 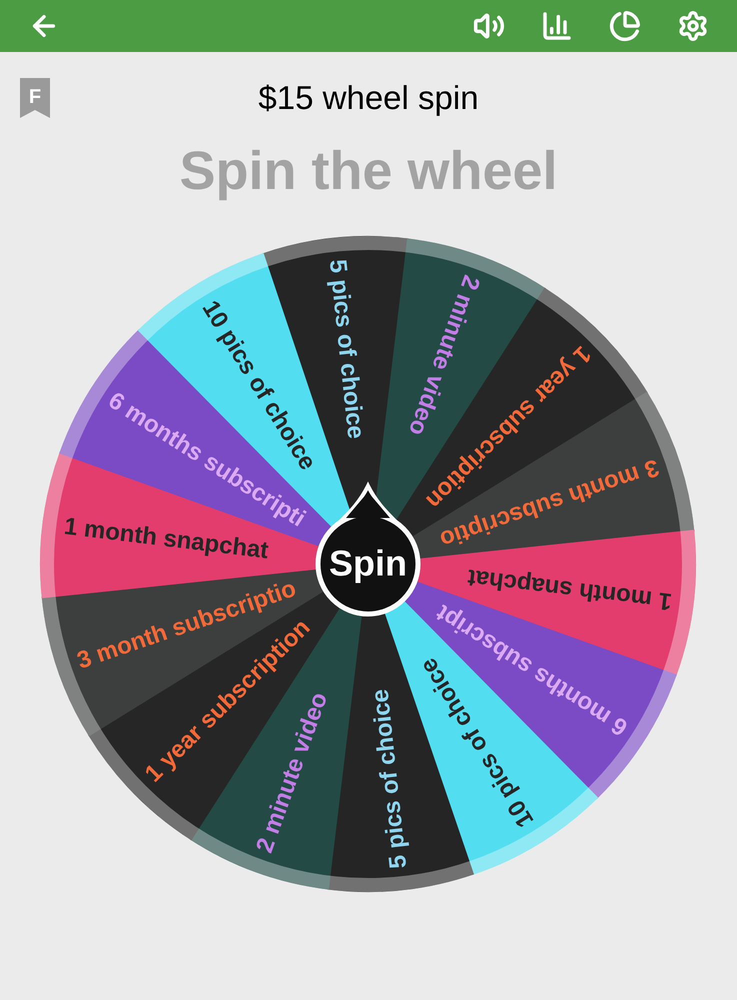 I want to click on bar-chart-icon, so click(x=557, y=26).